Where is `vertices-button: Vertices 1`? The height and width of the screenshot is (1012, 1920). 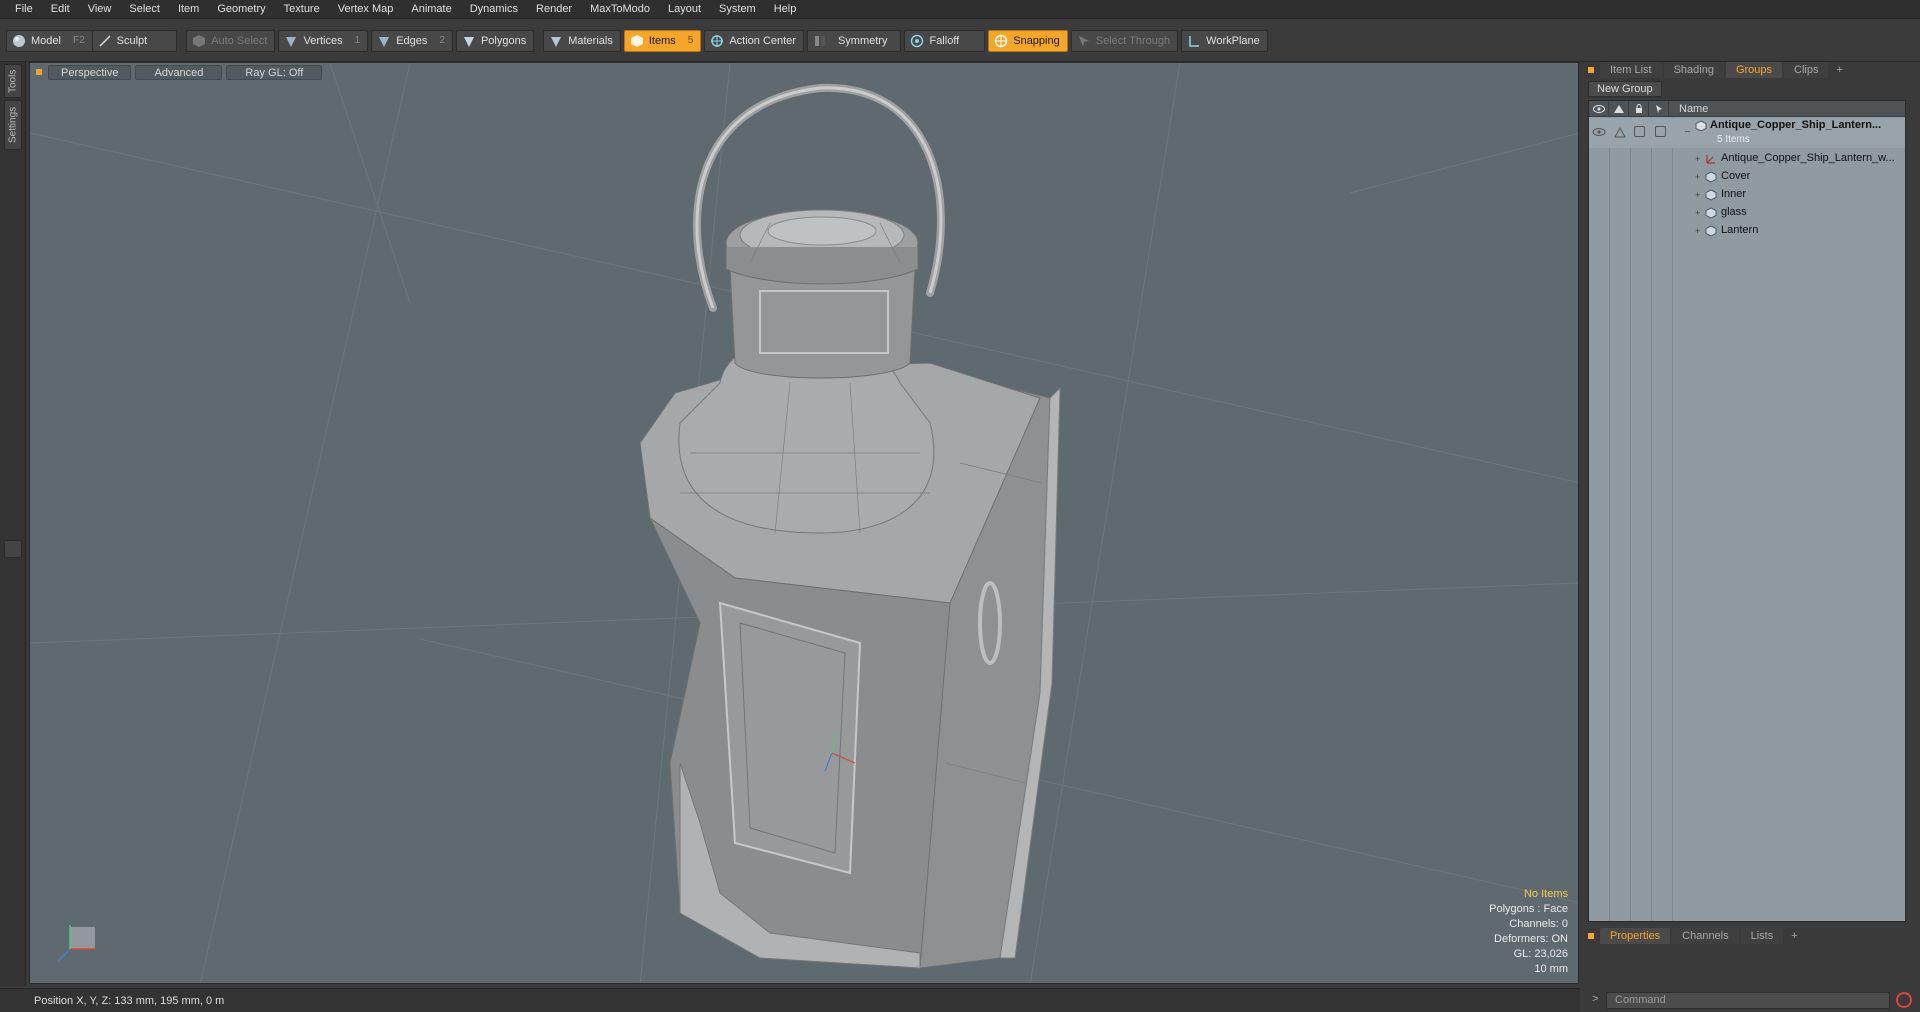 vertices-button: Vertices 1 is located at coordinates (323, 40).